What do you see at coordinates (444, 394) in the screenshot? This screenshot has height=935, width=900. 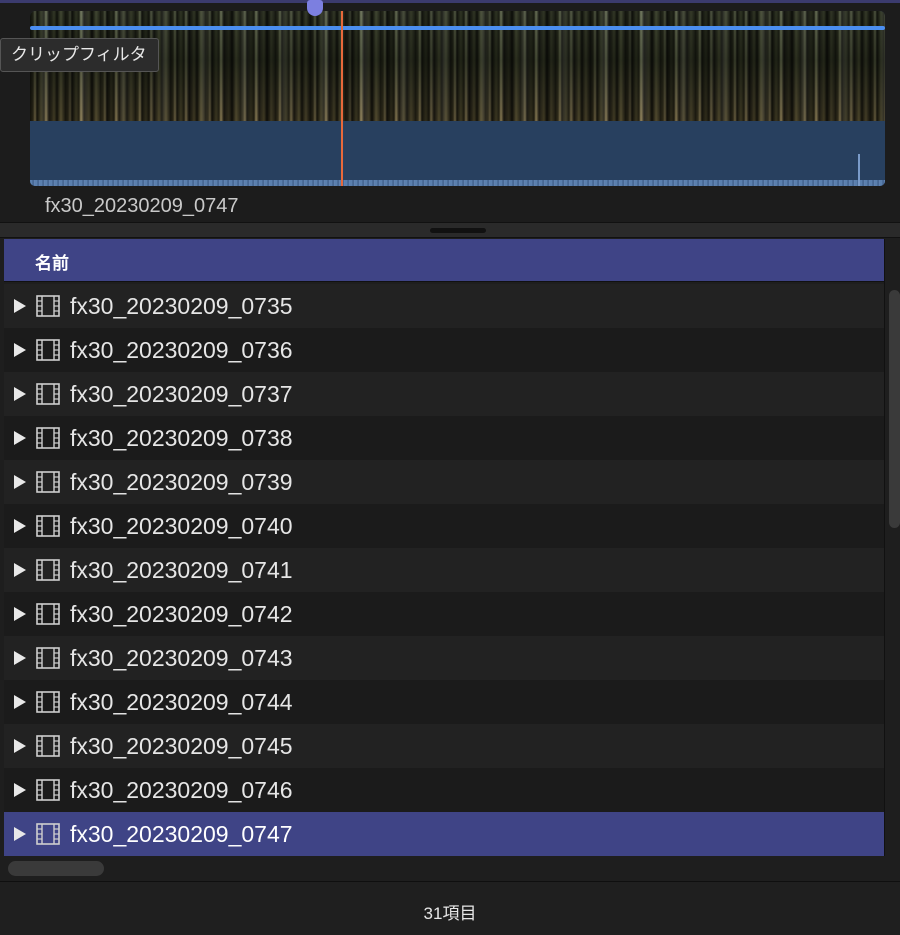 I see `clip-row: fx30_20230209_0737` at bounding box center [444, 394].